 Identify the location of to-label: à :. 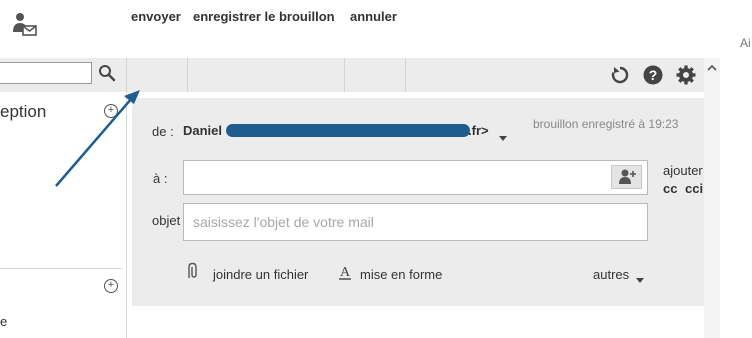
(160, 178).